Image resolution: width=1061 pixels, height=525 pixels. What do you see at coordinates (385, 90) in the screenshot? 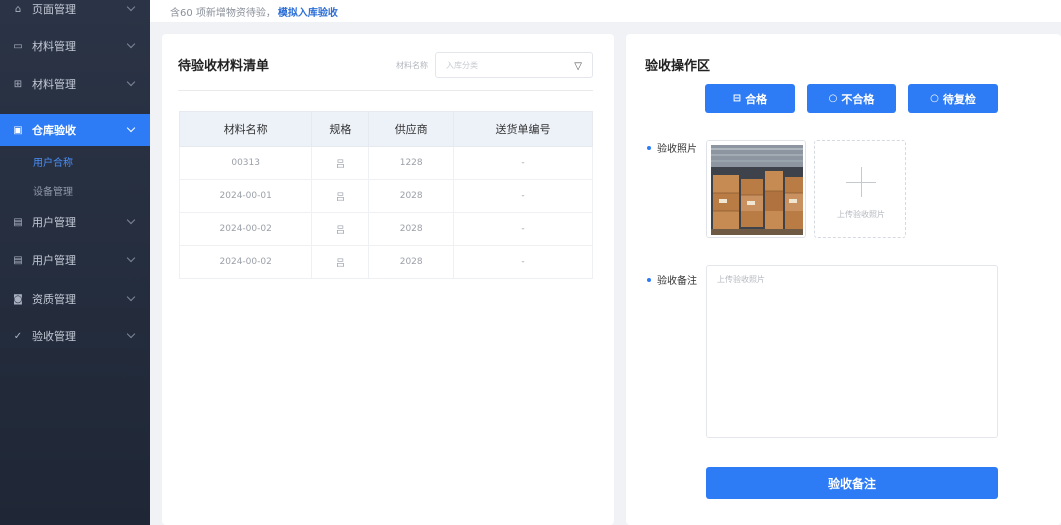
I see `divider` at bounding box center [385, 90].